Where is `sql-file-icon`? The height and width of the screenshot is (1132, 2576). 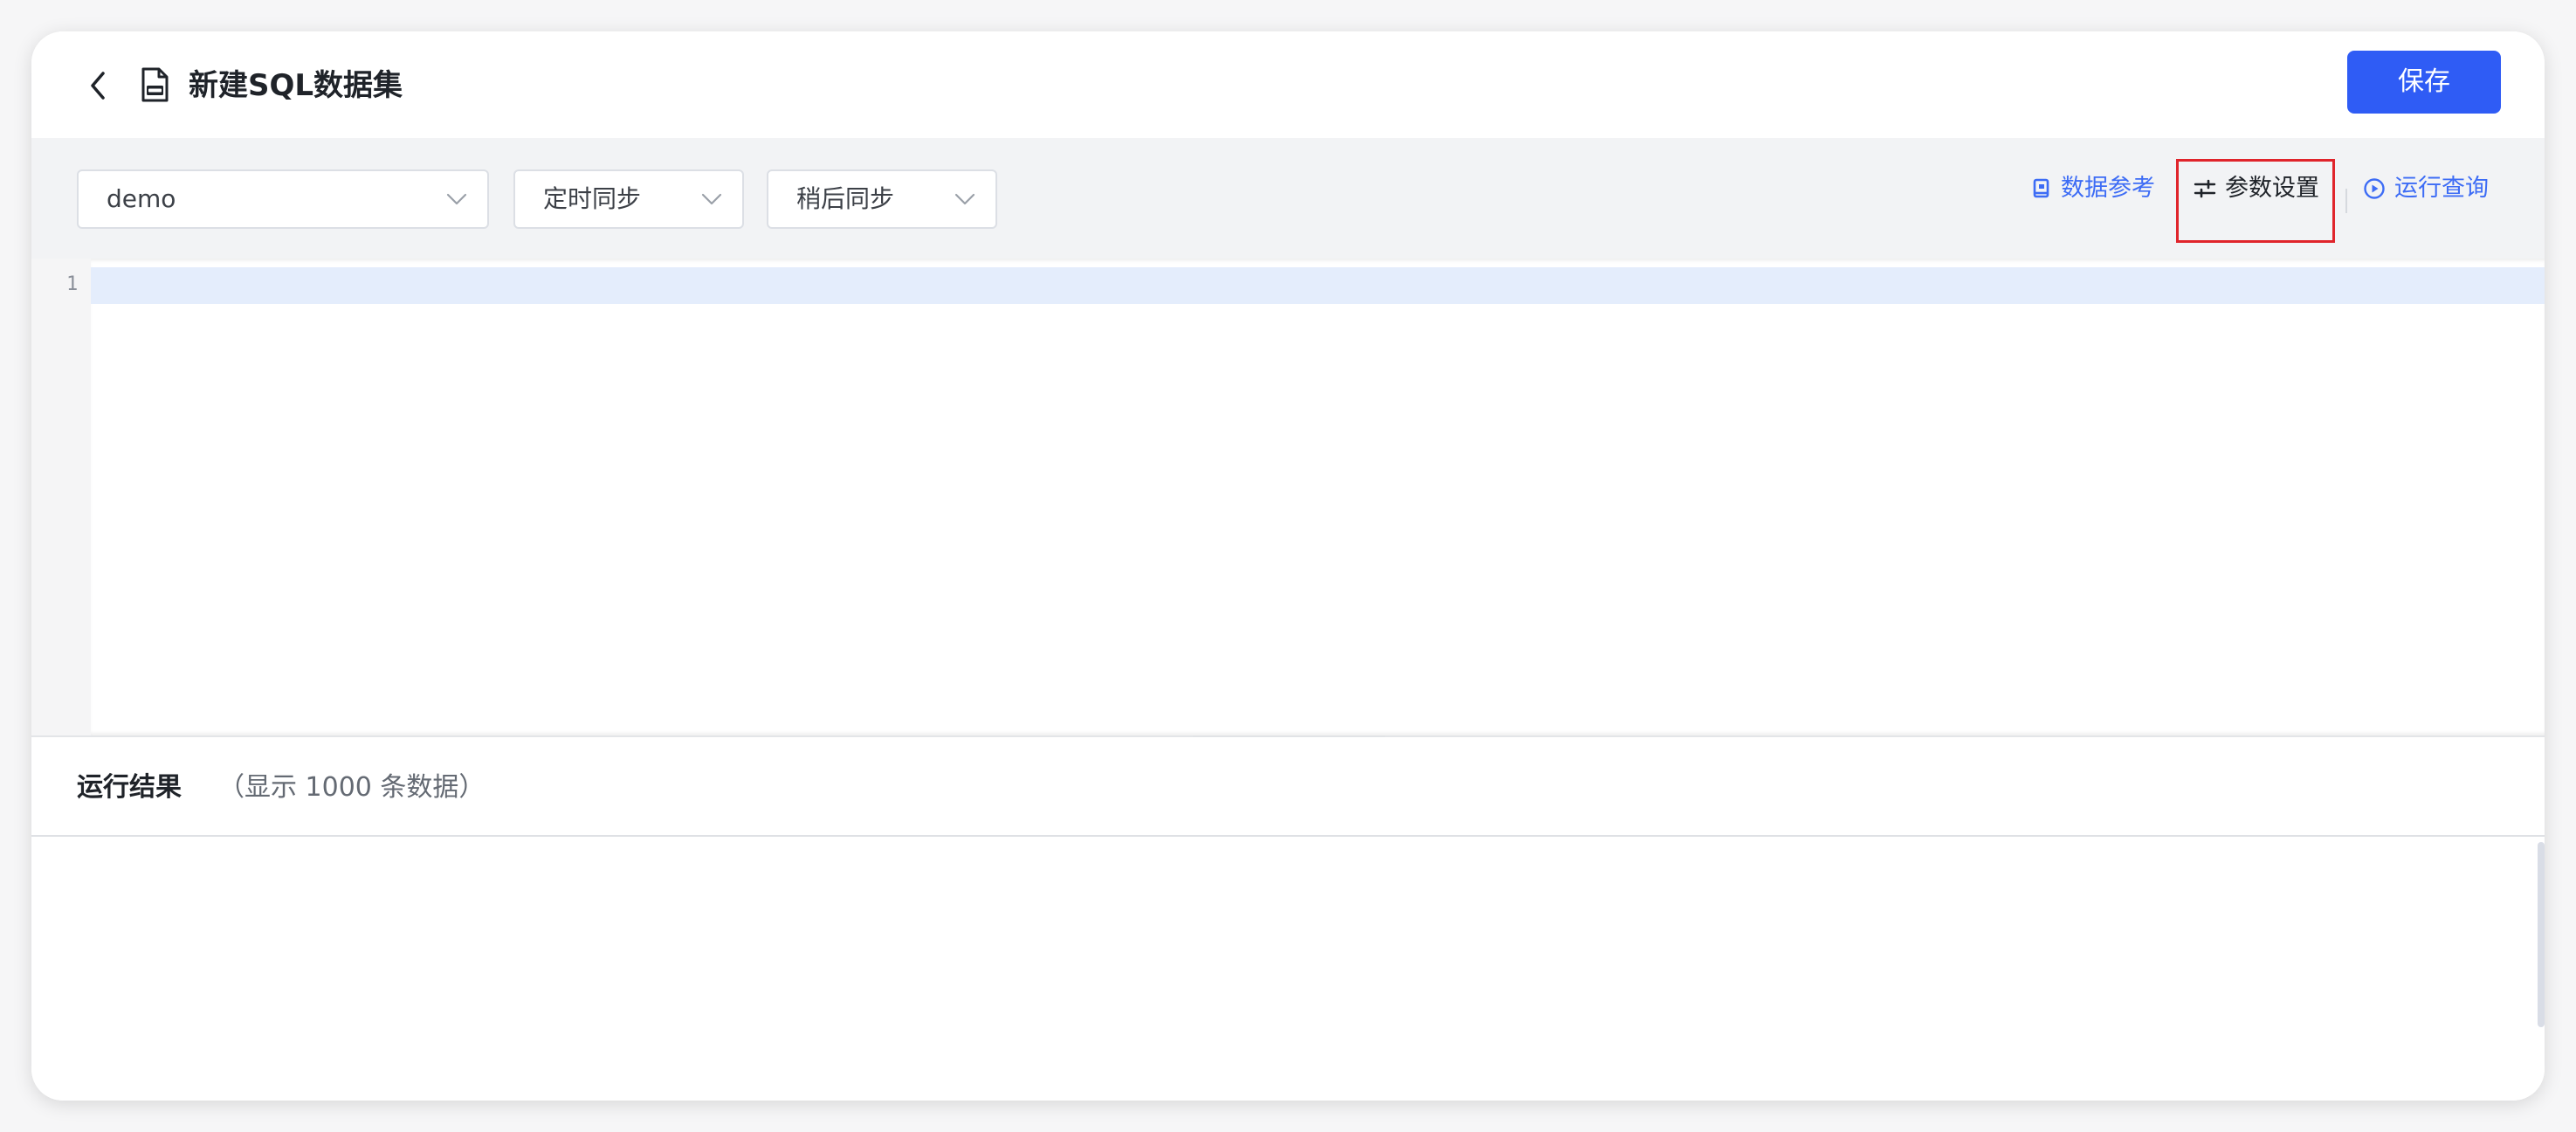 sql-file-icon is located at coordinates (154, 84).